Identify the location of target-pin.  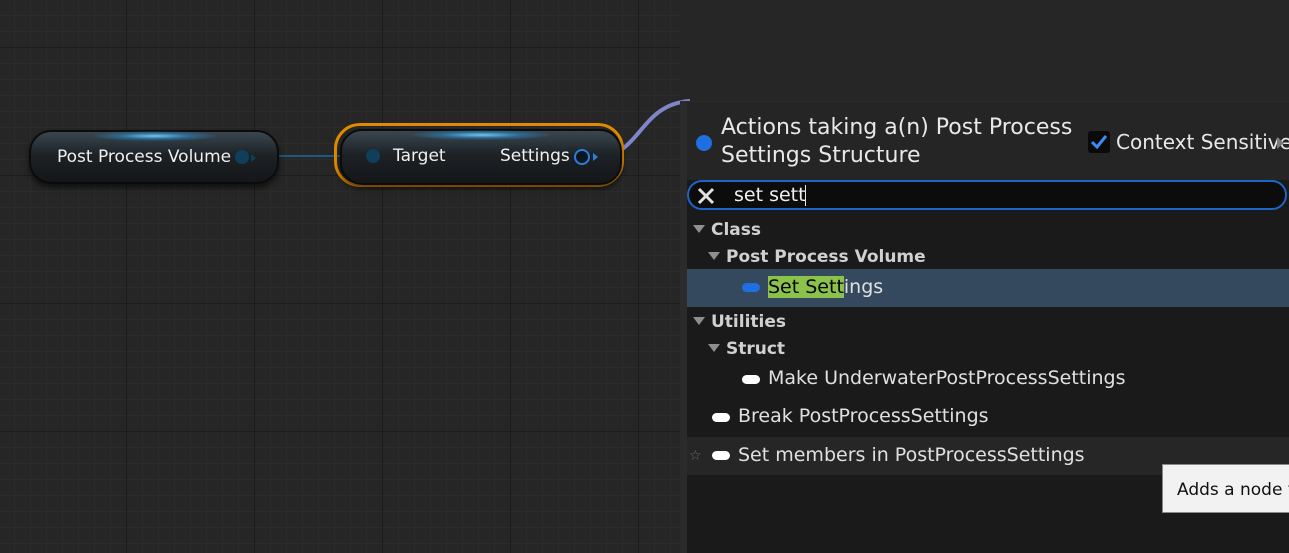
(373, 156).